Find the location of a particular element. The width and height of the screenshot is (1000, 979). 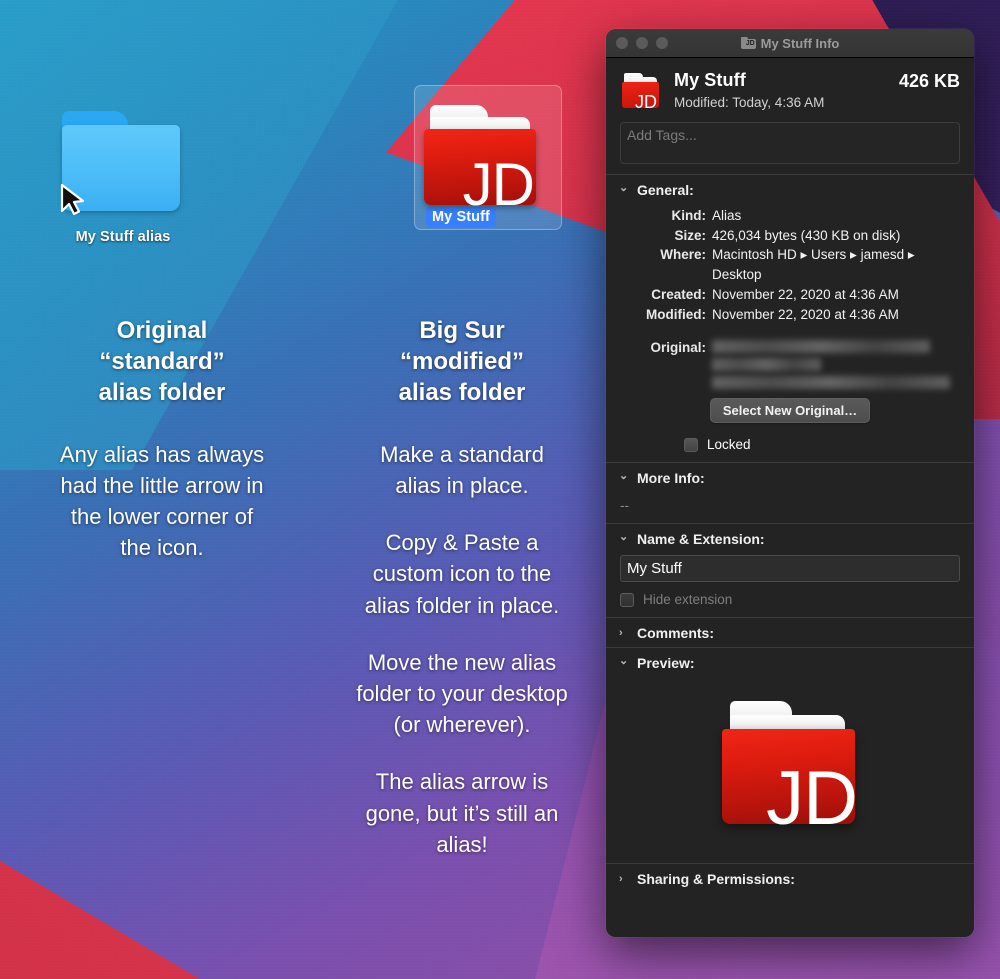

desktop-icon-label: My Stuff alias is located at coordinates (123, 237).